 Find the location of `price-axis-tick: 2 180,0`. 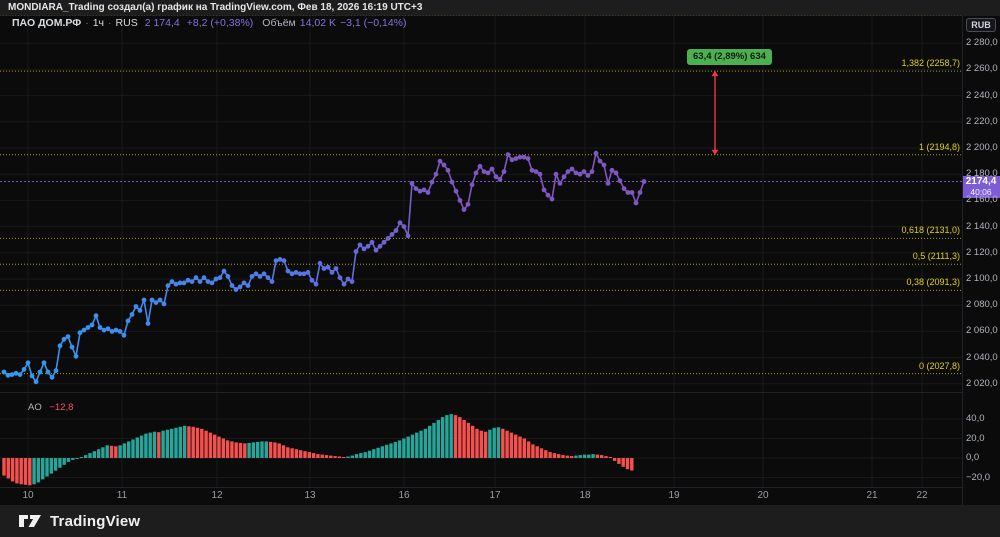

price-axis-tick: 2 180,0 is located at coordinates (982, 174).